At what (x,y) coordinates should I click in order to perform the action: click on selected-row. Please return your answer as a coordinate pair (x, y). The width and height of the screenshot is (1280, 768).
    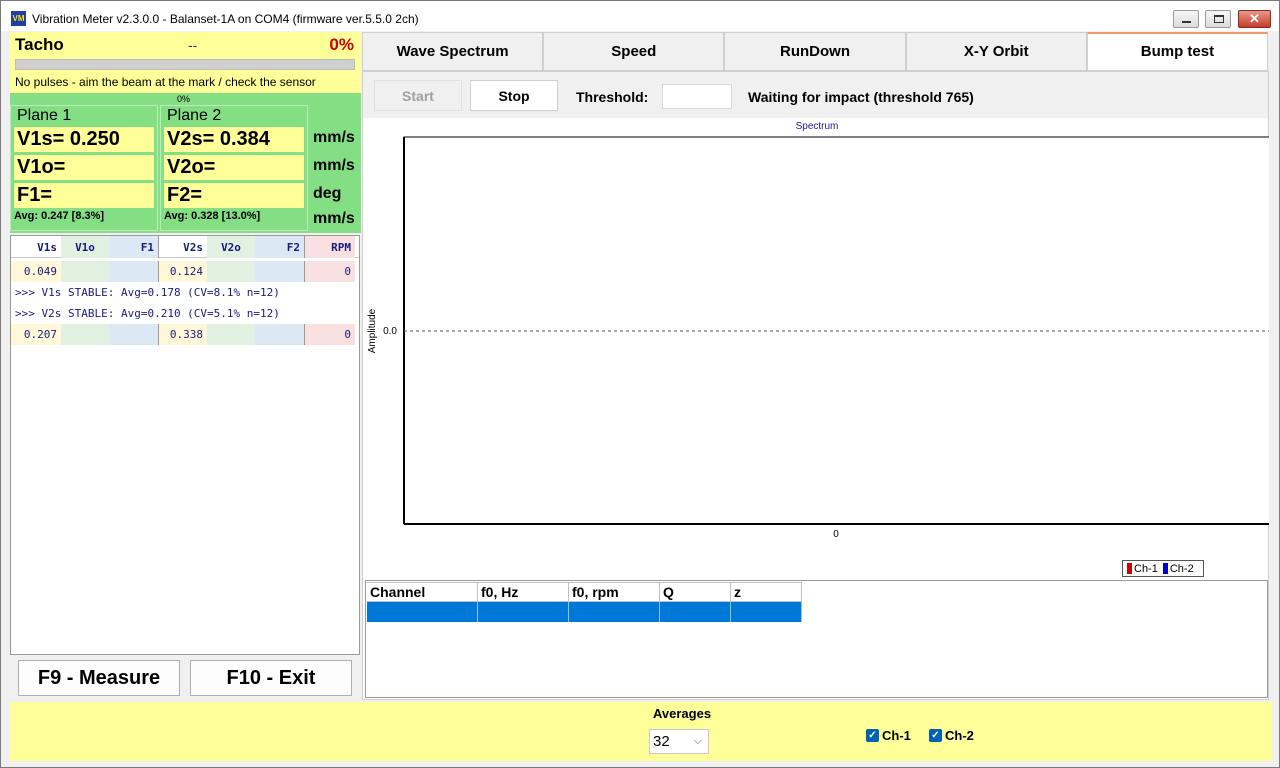
    Looking at the image, I should click on (584, 612).